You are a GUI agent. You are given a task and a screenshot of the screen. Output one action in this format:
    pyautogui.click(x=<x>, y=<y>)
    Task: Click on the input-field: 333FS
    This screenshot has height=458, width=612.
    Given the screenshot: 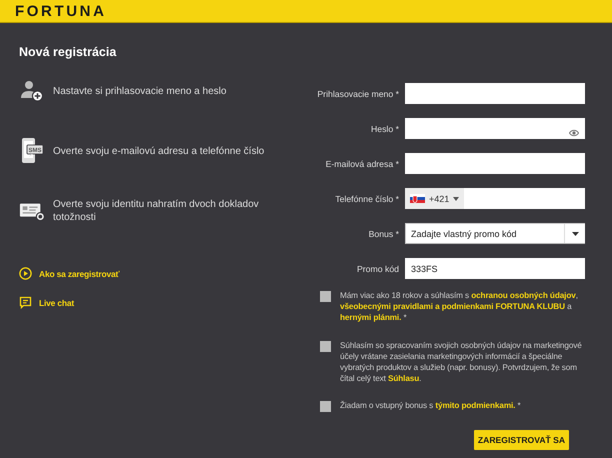 What is the action you would take?
    pyautogui.click(x=495, y=268)
    